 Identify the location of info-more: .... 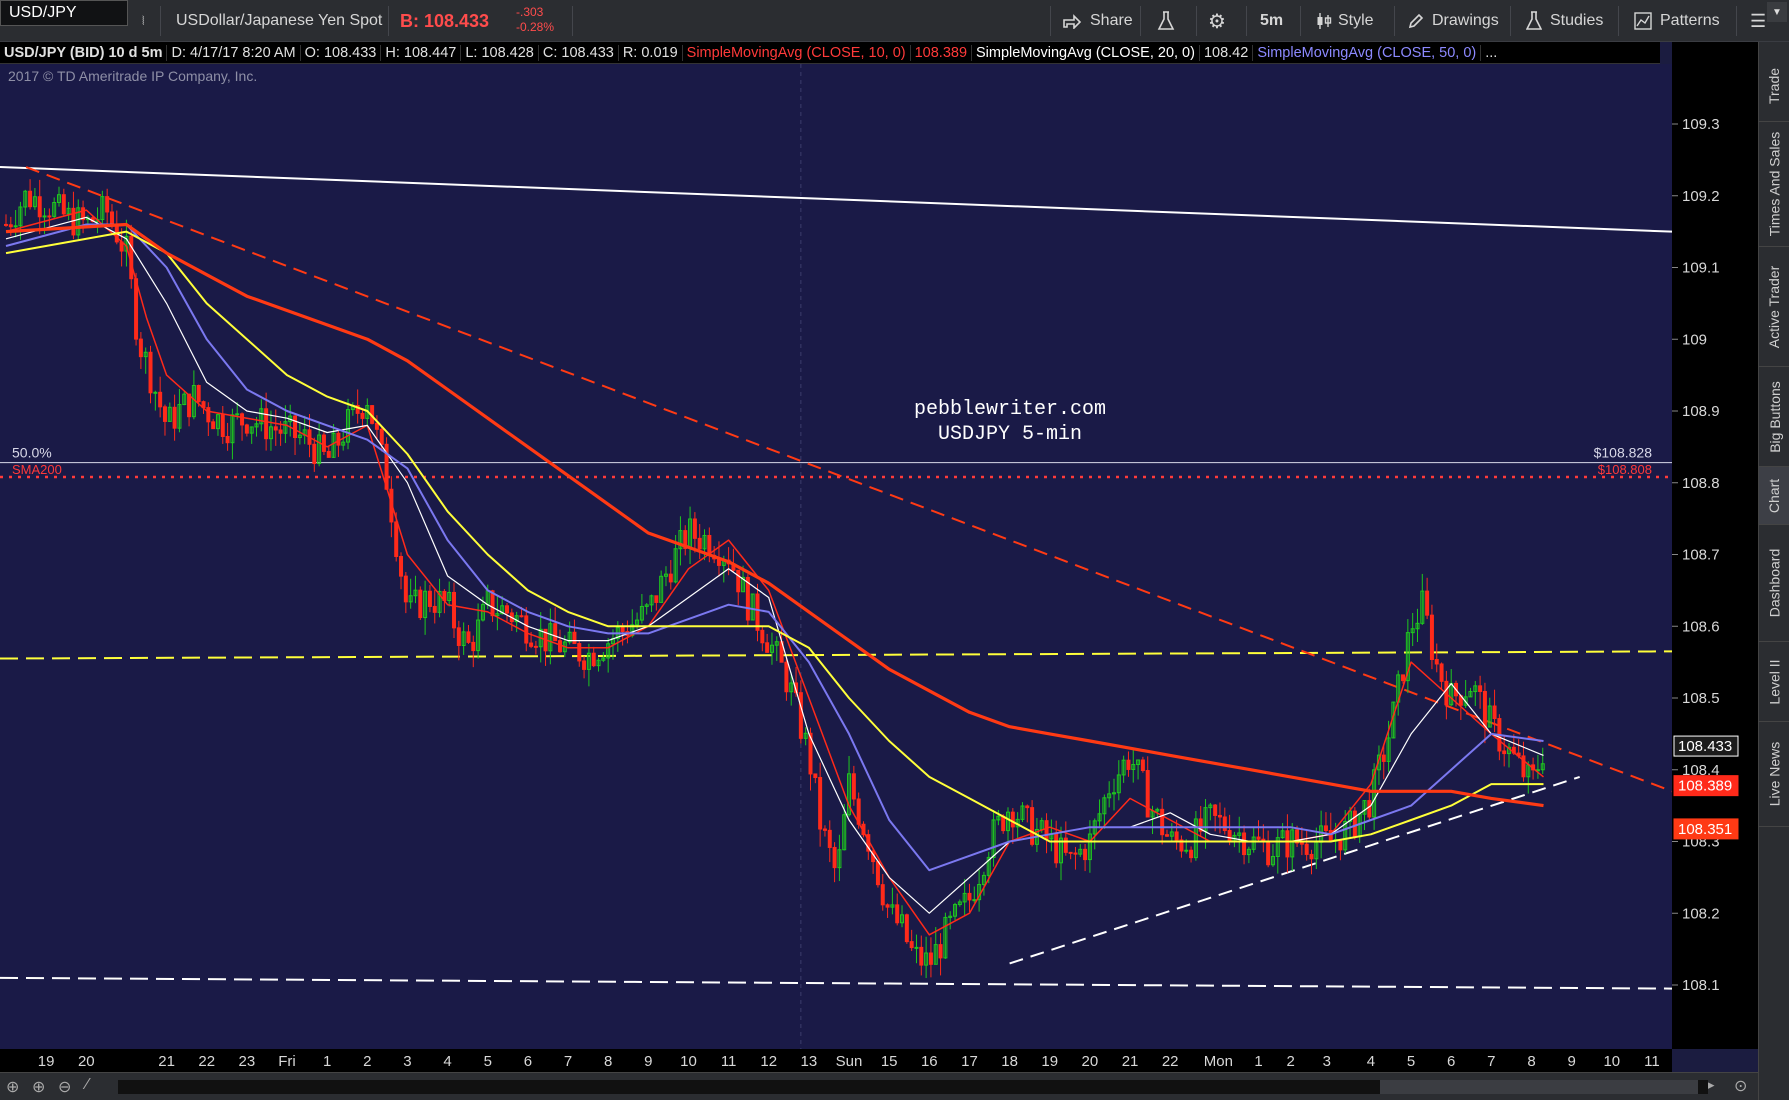
(1491, 53).